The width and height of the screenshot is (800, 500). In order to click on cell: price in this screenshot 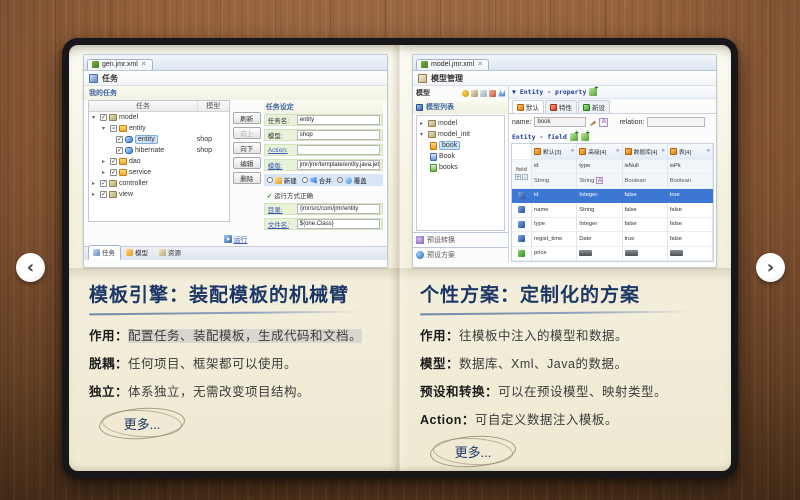, I will do `click(555, 253)`.